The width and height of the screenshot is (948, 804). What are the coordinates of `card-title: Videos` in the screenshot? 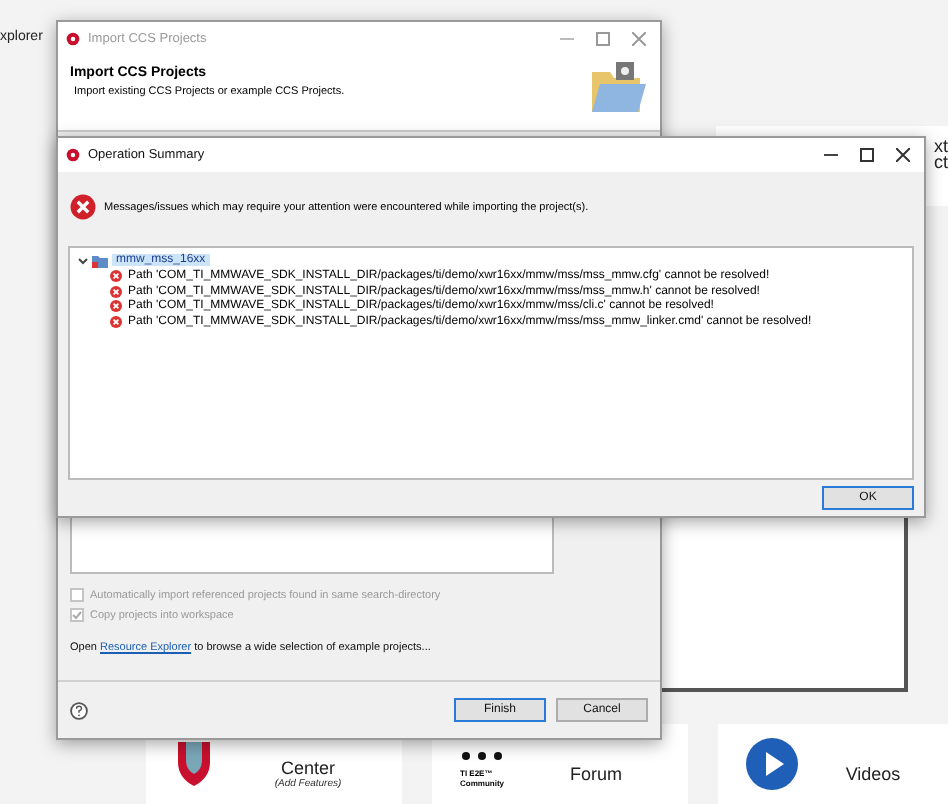 It's located at (873, 774).